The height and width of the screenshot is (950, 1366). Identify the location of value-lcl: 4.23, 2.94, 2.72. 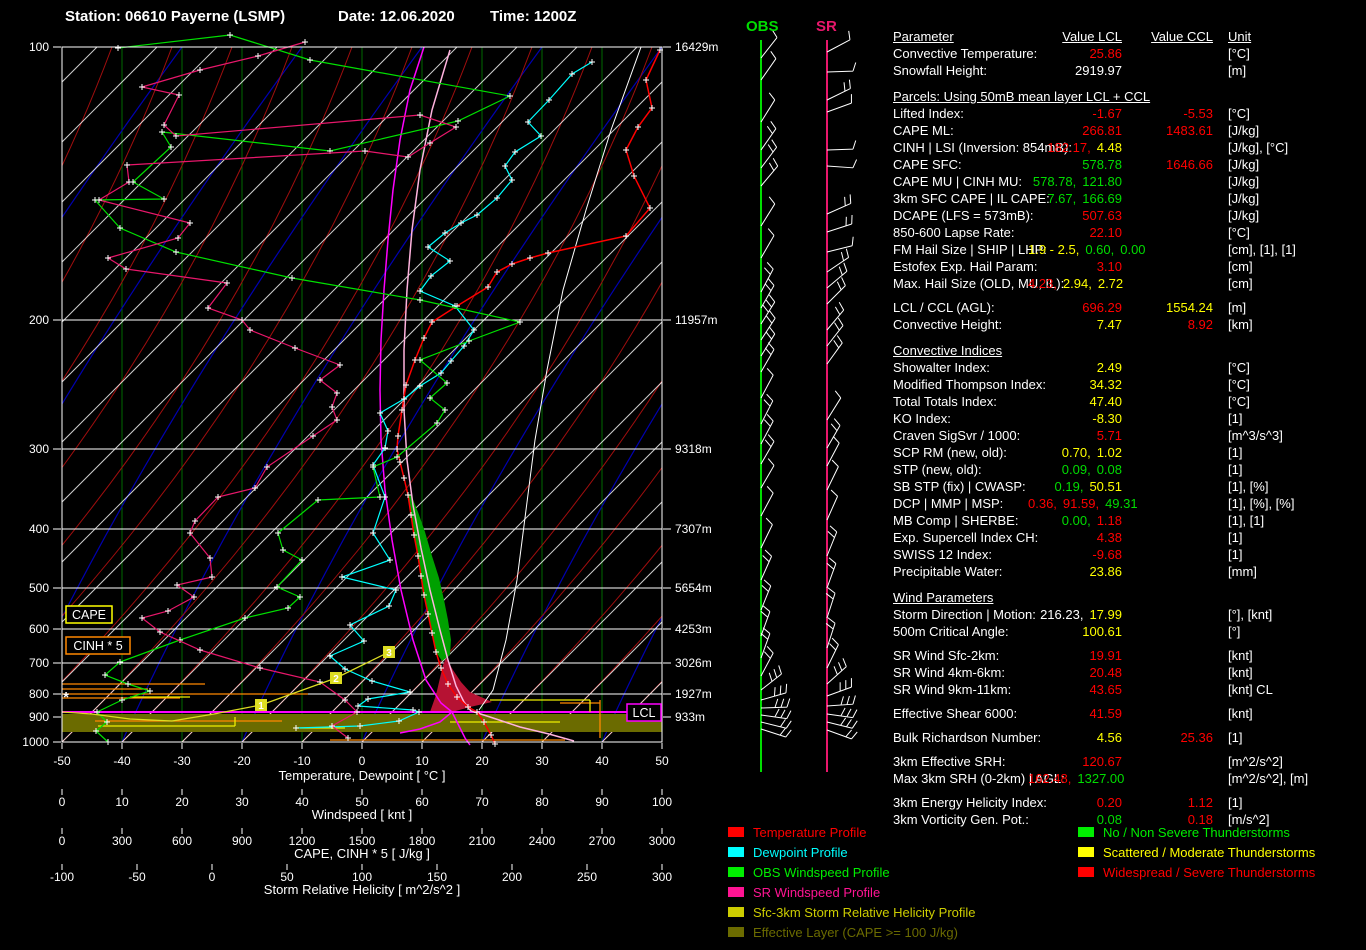
(1076, 283).